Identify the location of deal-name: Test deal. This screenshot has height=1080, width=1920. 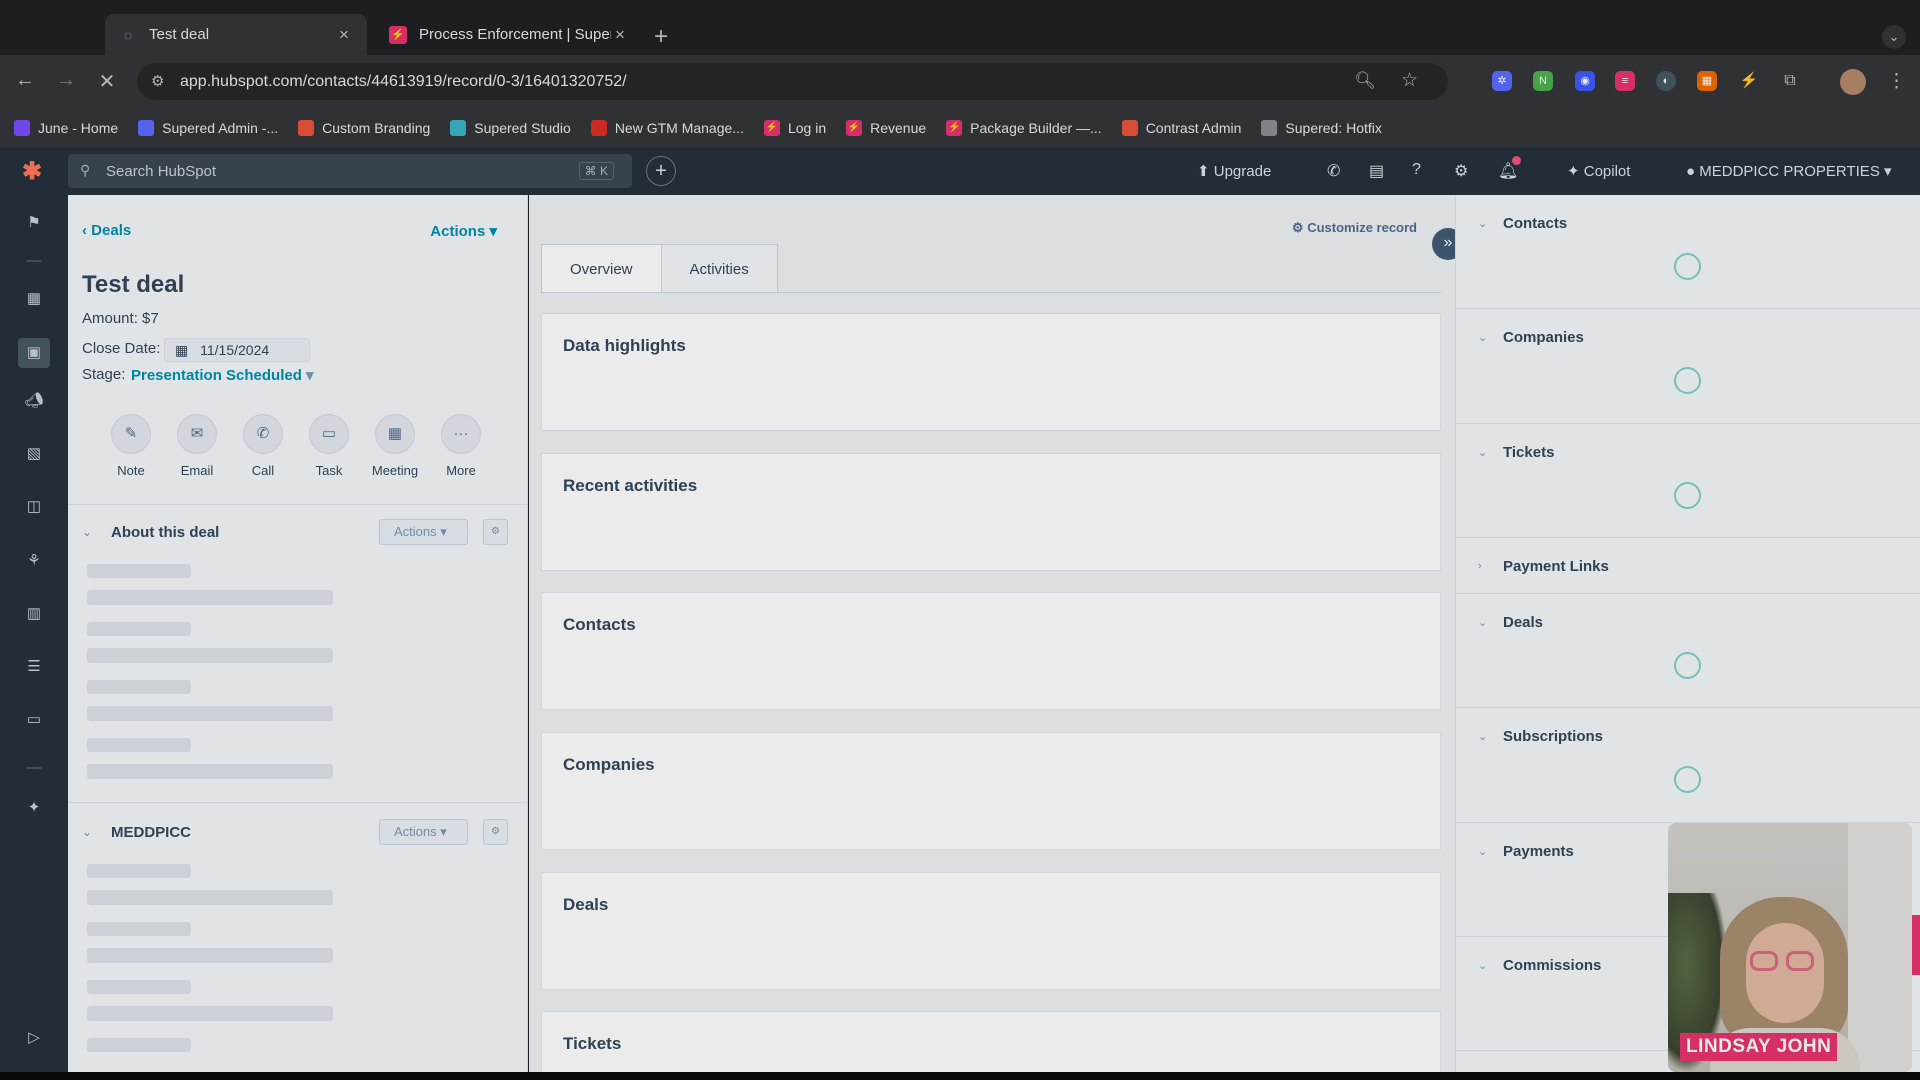
(133, 285).